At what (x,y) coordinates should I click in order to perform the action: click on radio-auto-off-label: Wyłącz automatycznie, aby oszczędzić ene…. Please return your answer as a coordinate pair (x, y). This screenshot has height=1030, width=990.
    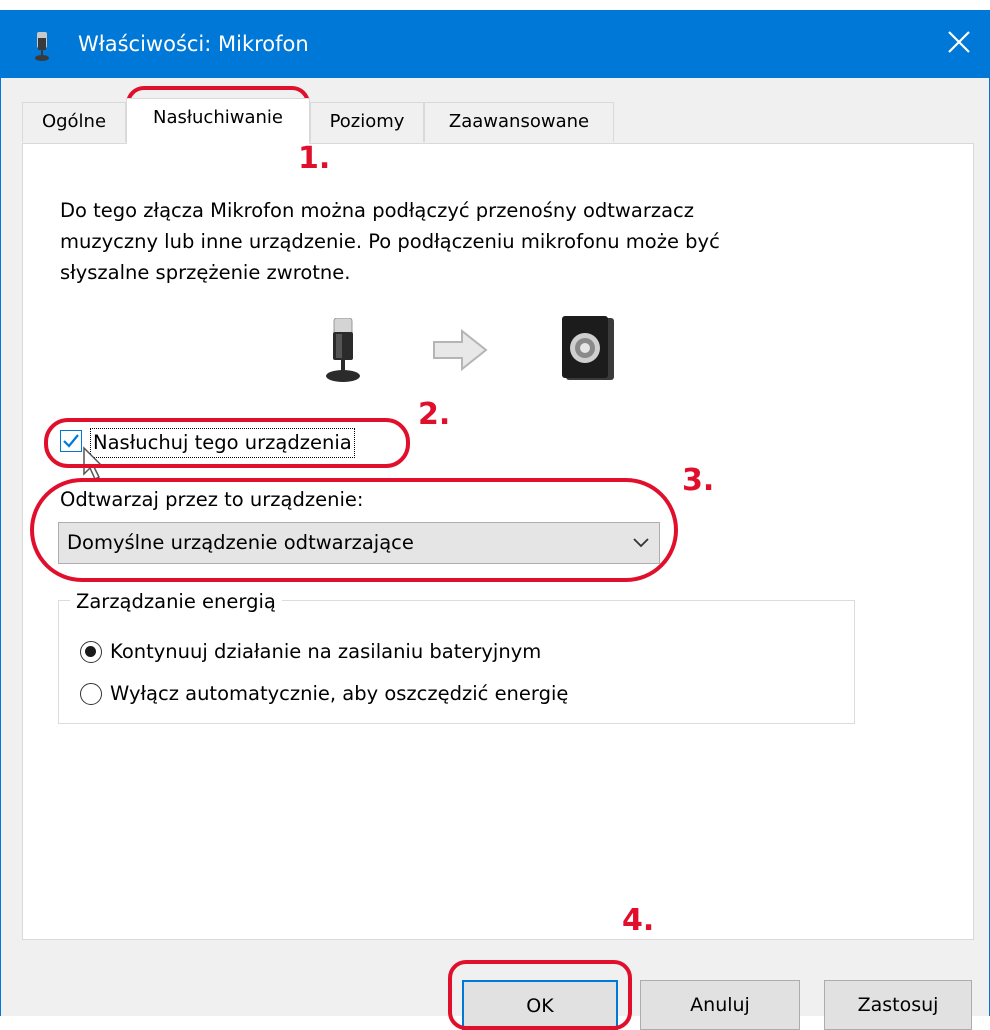
    Looking at the image, I should click on (339, 694).